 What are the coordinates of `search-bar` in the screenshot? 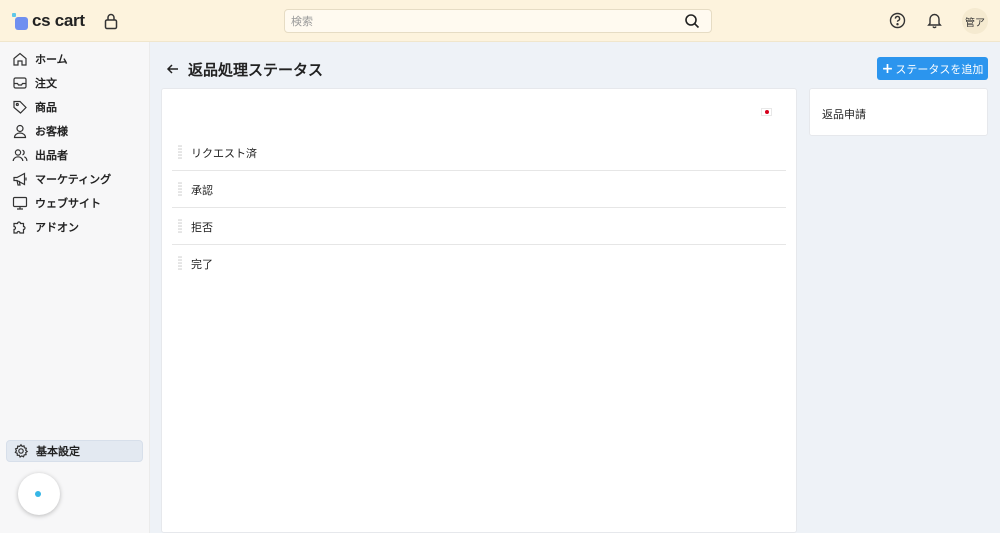 It's located at (498, 21).